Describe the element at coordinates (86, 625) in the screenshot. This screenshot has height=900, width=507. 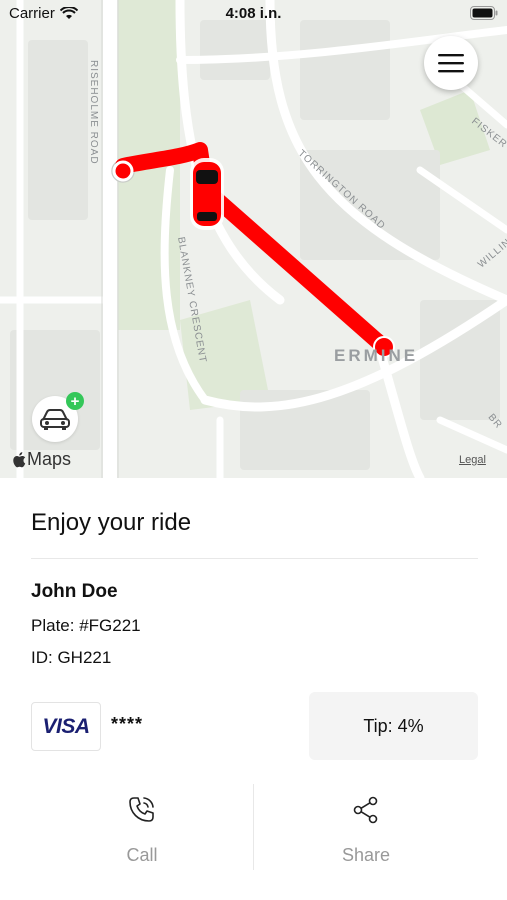
I see `plate-number: Plate: #FG221` at that location.